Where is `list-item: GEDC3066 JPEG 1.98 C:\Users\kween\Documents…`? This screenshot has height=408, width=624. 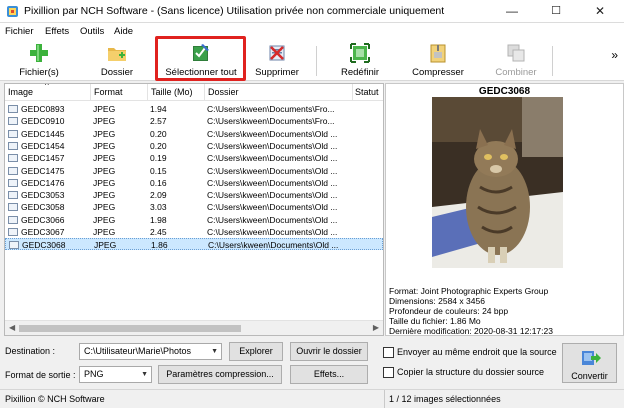 list-item: GEDC3066 JPEG 1.98 C:\Users\kween\Documents… is located at coordinates (194, 220).